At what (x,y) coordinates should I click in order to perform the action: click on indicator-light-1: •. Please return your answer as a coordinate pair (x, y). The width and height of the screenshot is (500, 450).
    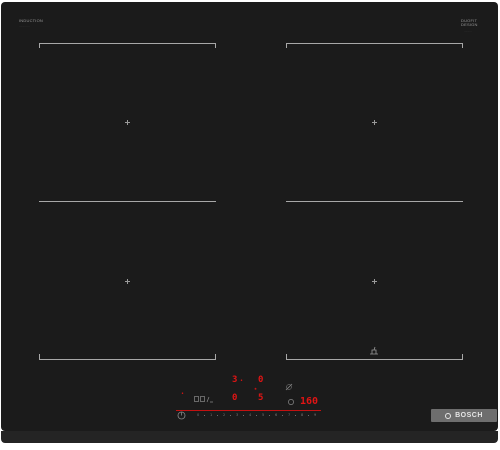
    Looking at the image, I should click on (183, 394).